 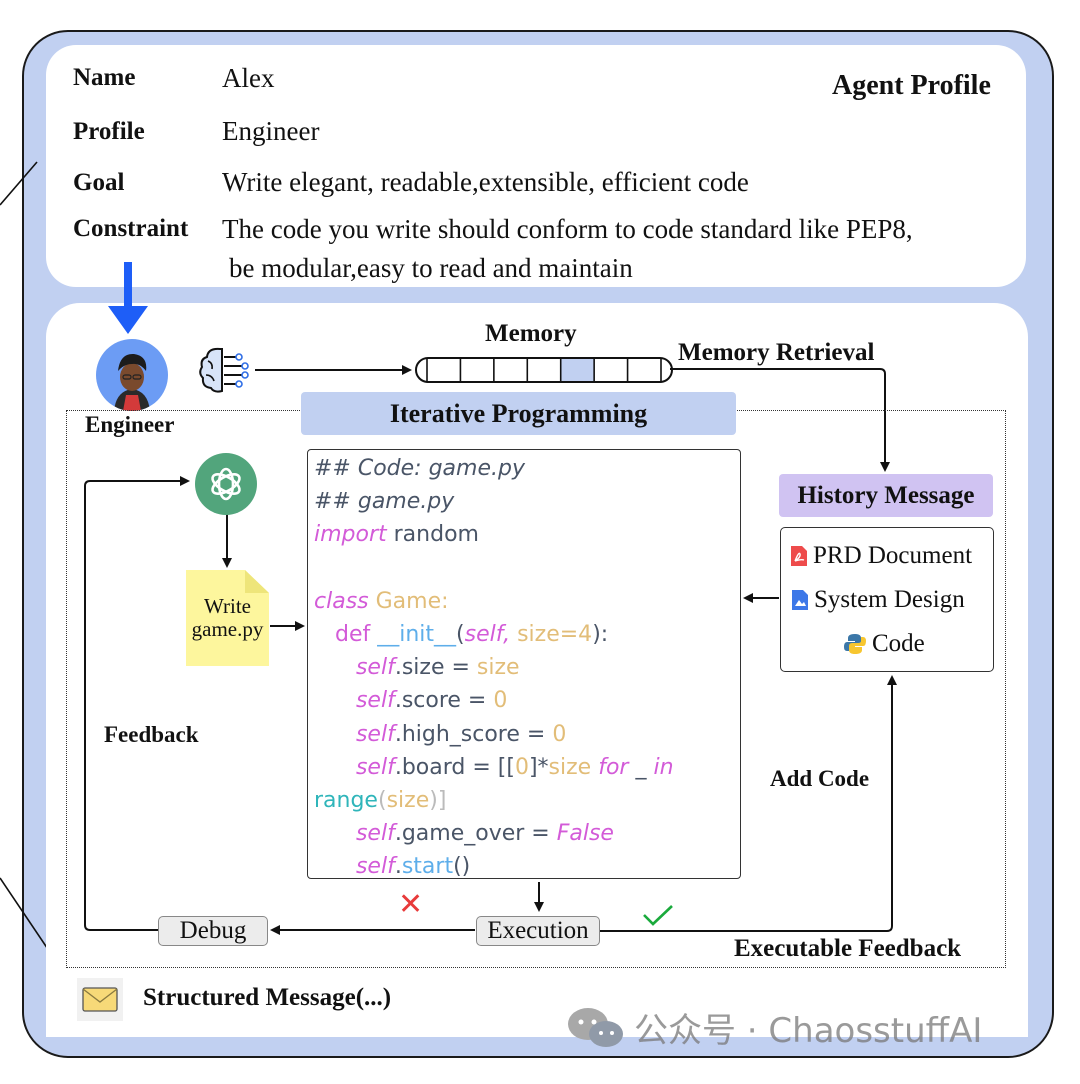 I want to click on execution-button: Execution, so click(x=538, y=931).